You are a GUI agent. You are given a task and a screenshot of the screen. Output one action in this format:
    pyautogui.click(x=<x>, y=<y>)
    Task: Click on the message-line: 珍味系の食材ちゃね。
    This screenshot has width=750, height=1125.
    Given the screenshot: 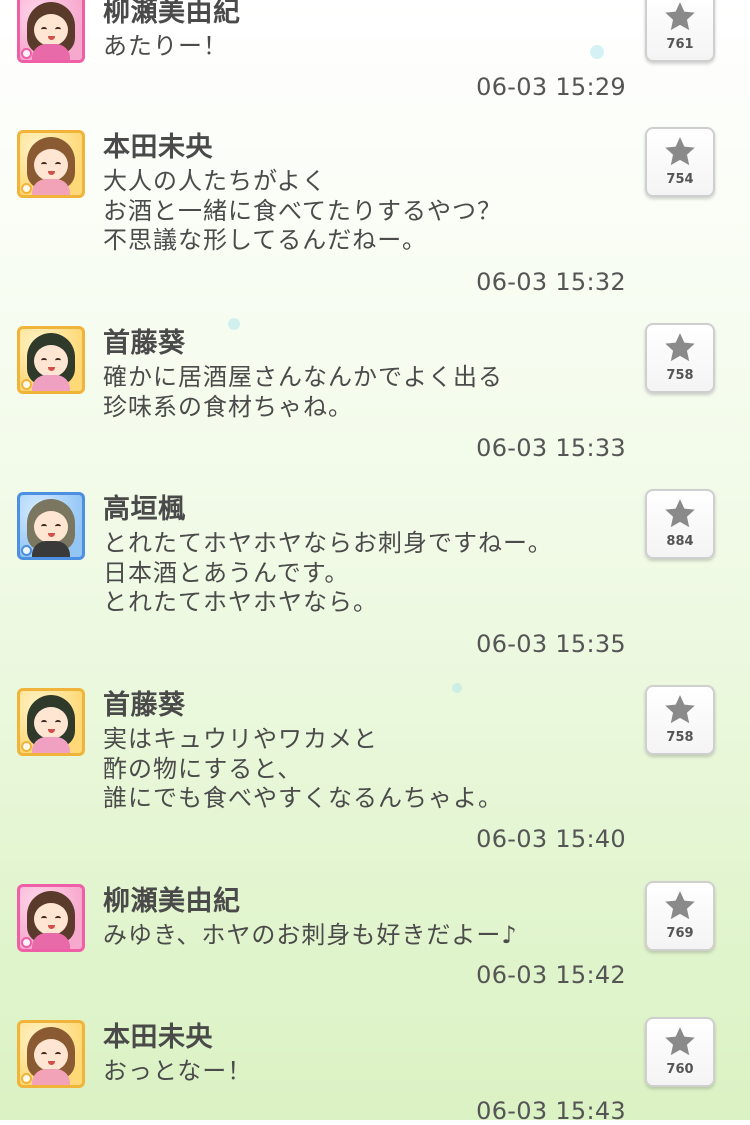 What is the action you would take?
    pyautogui.click(x=228, y=406)
    